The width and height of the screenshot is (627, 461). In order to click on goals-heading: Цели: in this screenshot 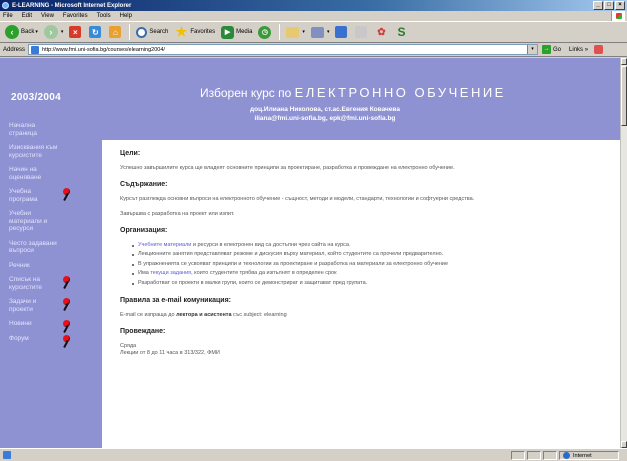, I will do `click(130, 153)`.